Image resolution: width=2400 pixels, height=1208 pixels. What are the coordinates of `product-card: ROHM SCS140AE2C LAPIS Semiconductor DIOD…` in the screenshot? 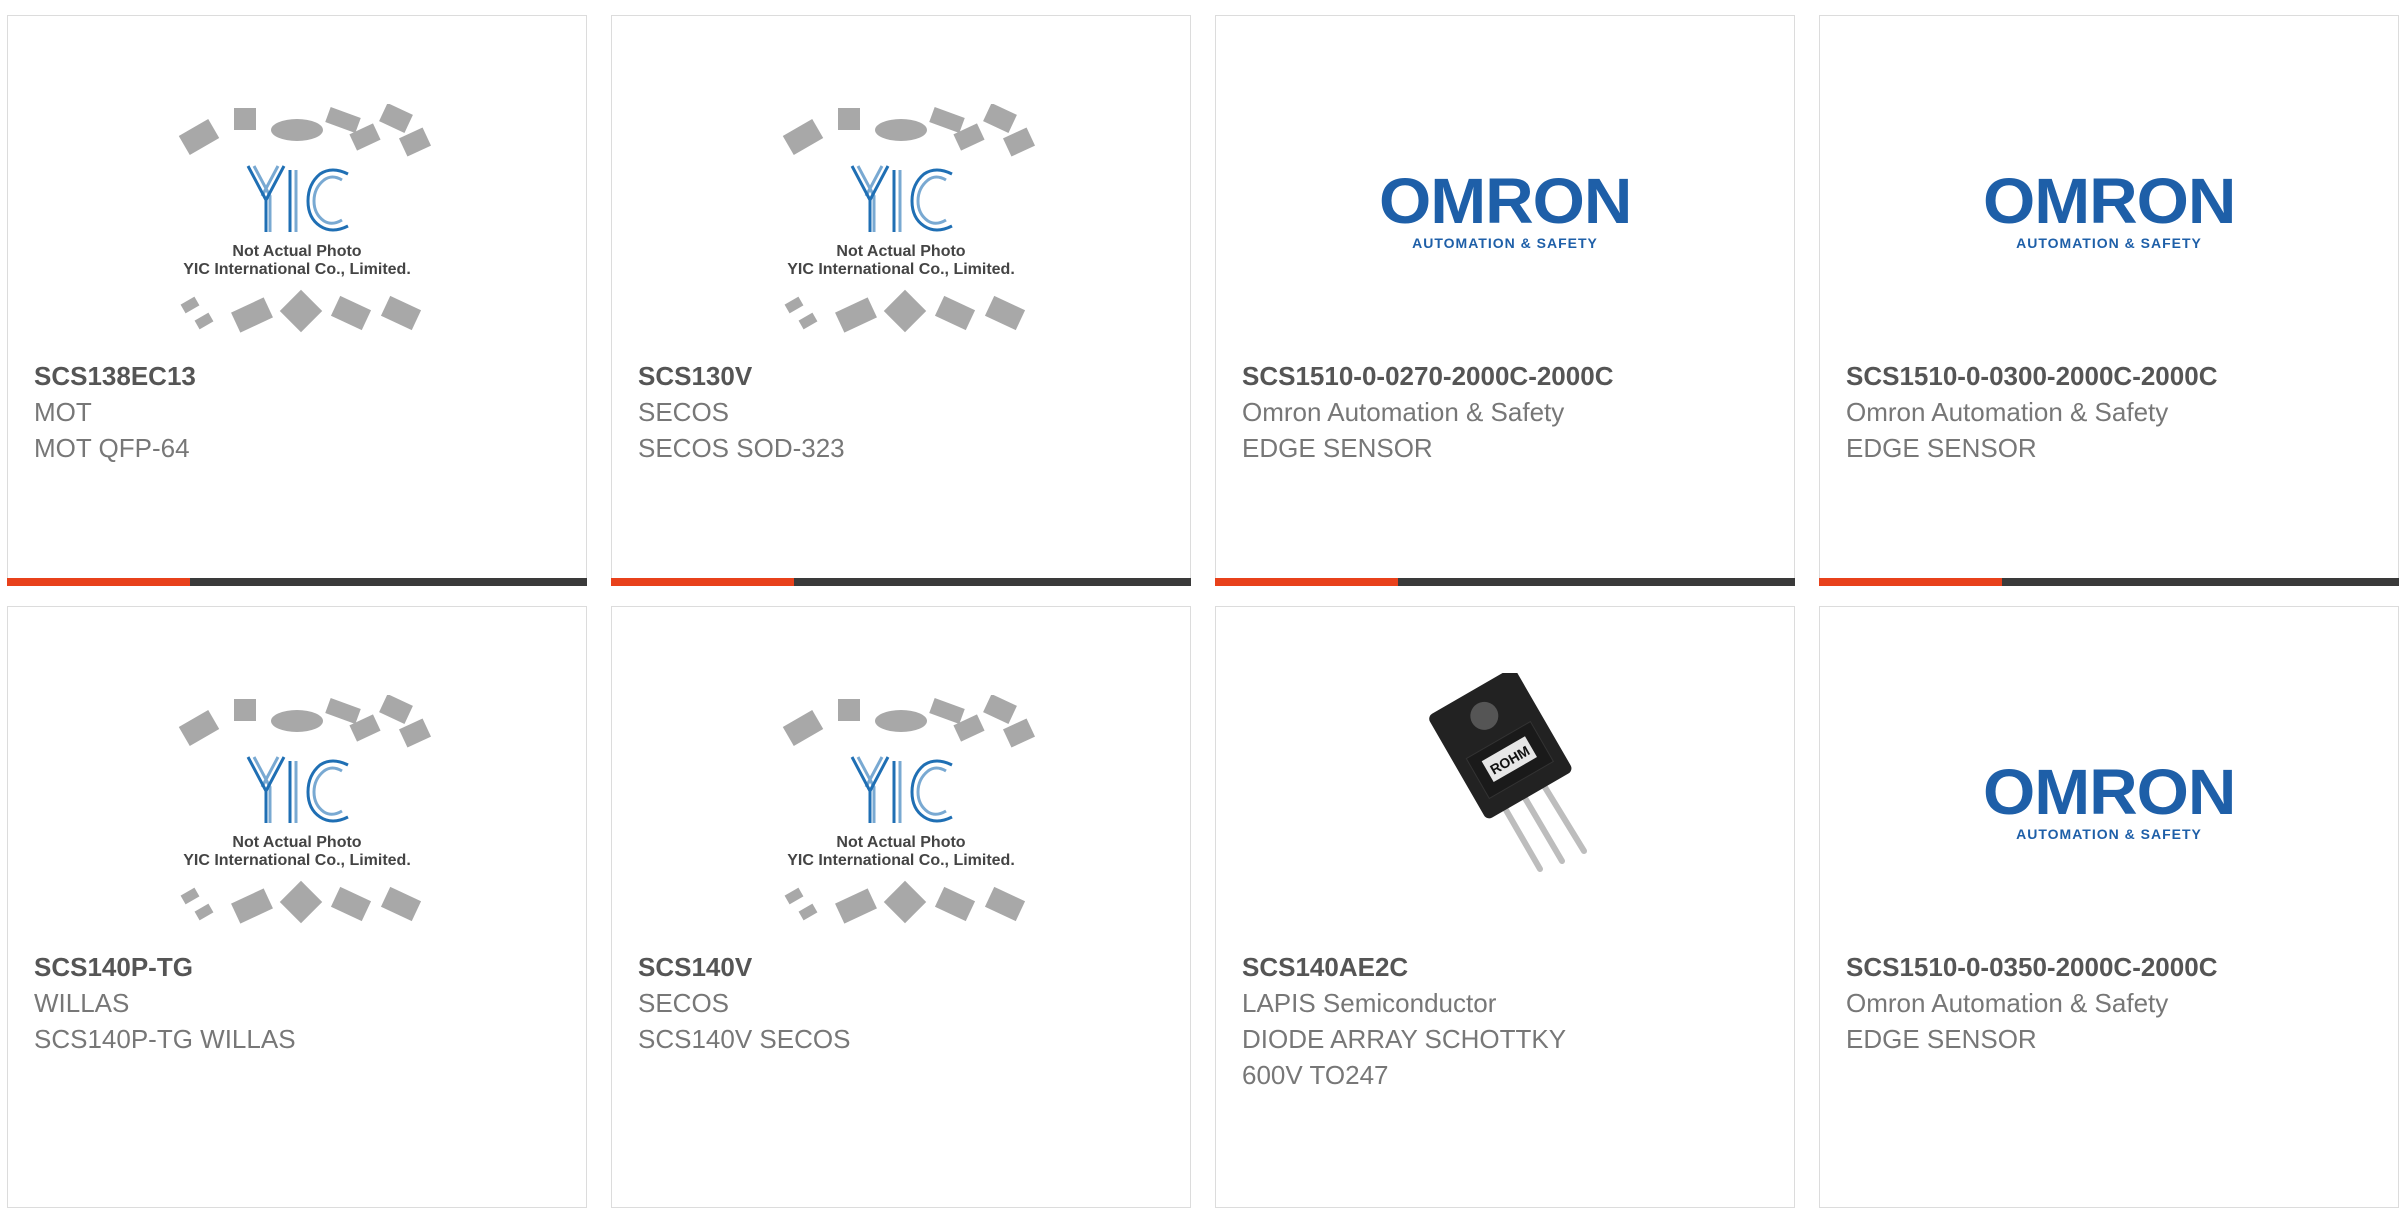 It's located at (1505, 907).